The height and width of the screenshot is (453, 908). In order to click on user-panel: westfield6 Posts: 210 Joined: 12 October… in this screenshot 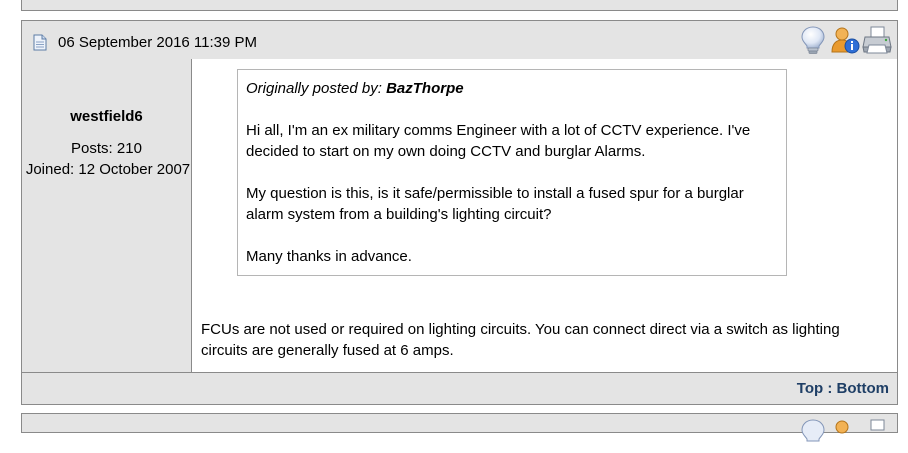, I will do `click(107, 216)`.